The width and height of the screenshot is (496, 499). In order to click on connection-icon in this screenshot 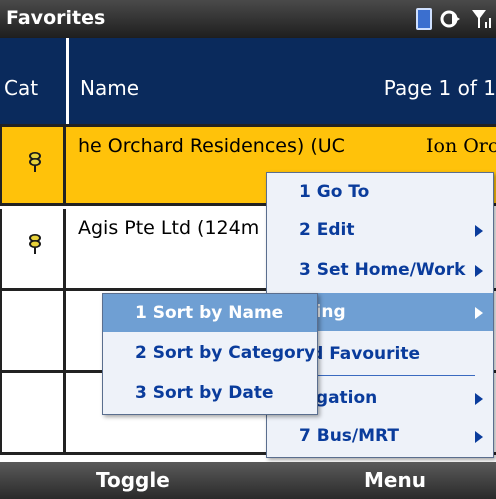, I will do `click(451, 19)`.